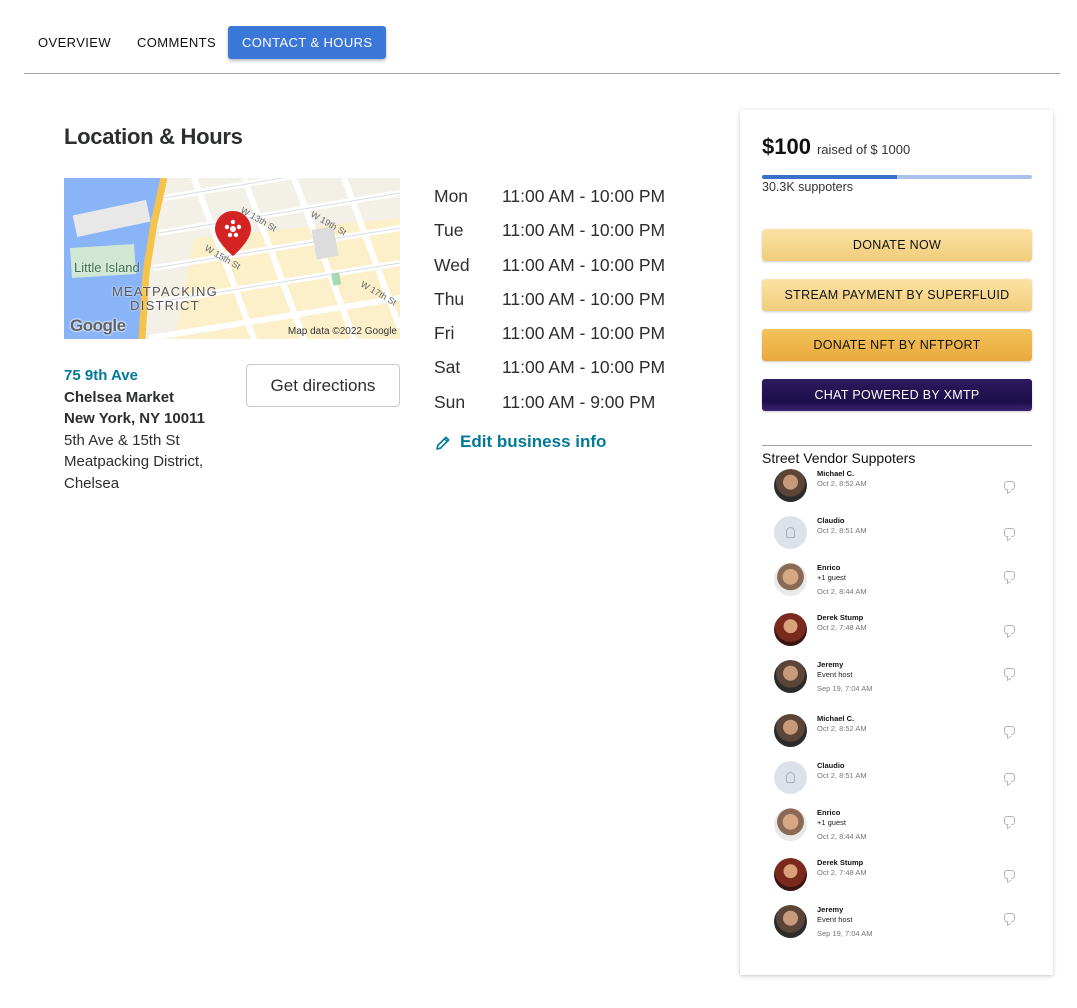  What do you see at coordinates (323, 385) in the screenshot?
I see `get-directions-button: Get directions` at bounding box center [323, 385].